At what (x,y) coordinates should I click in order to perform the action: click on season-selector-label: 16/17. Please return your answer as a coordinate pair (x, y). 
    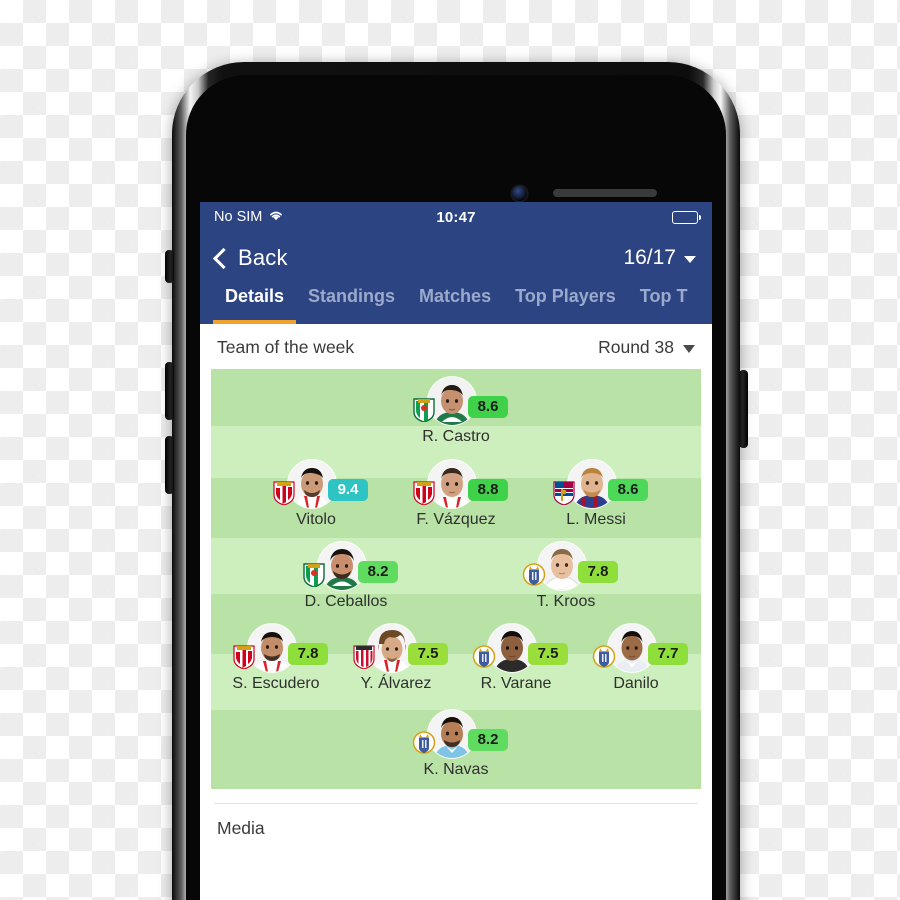
    Looking at the image, I should click on (649, 257).